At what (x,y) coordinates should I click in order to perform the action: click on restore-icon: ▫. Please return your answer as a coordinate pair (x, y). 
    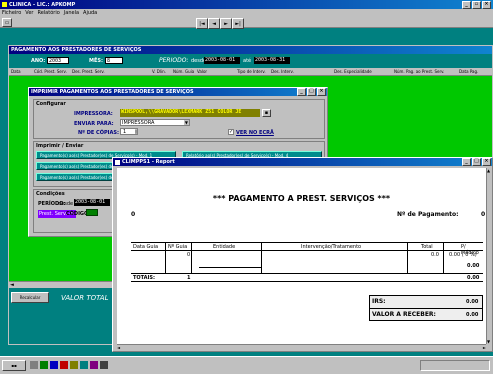
    Looking at the image, I should click on (476, 4).